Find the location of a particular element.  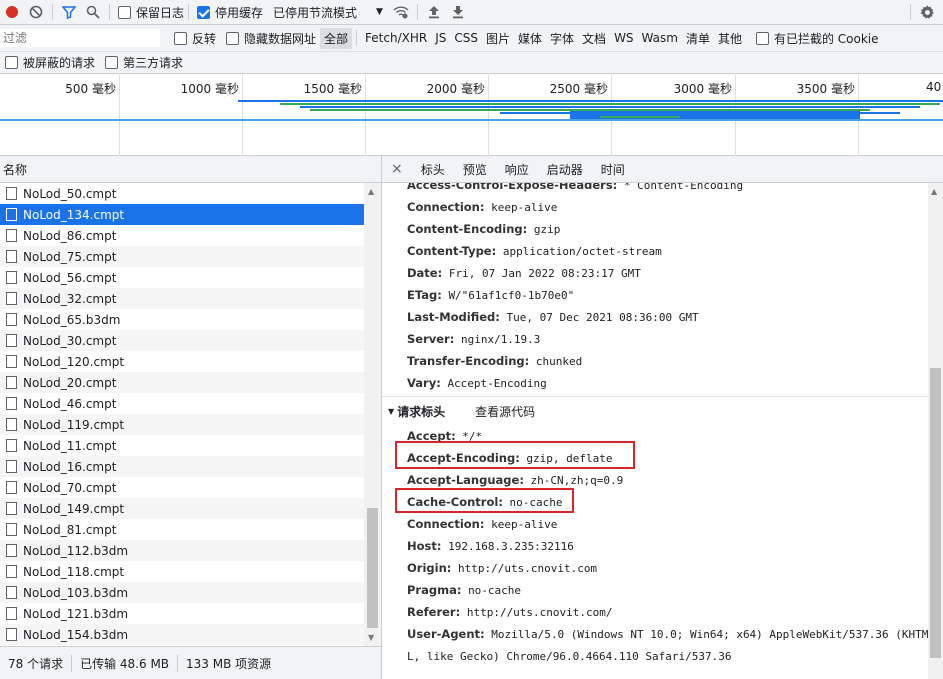

tick-label: 1500 毫秒 is located at coordinates (332, 89).